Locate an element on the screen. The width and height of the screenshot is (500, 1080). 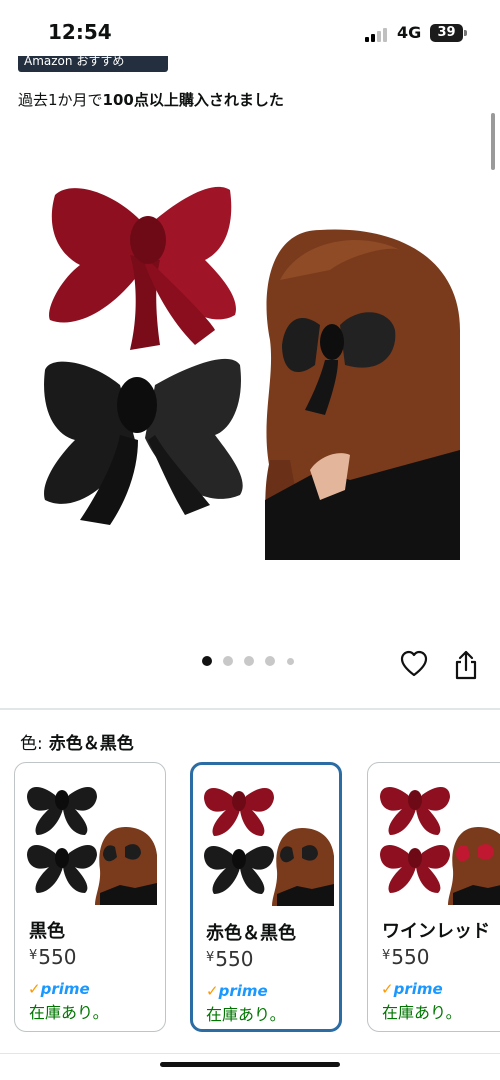
status-time: 12:54 is located at coordinates (80, 32).